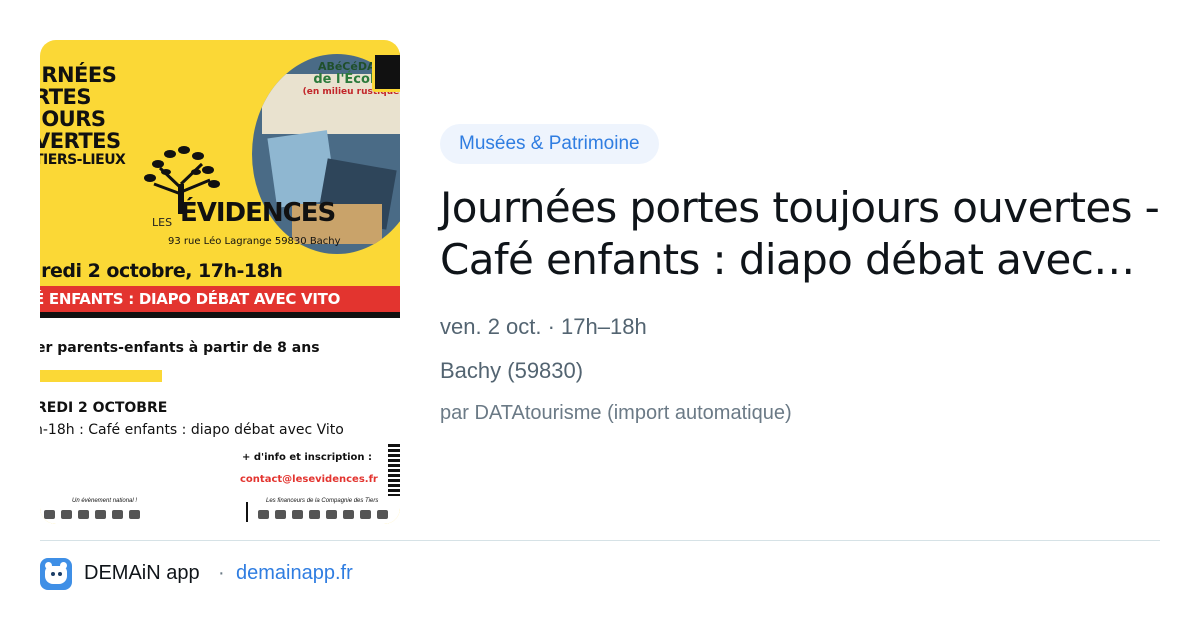  What do you see at coordinates (104, 408) in the screenshot?
I see `poster-day-heading: REDI 2 OCTOBRE` at bounding box center [104, 408].